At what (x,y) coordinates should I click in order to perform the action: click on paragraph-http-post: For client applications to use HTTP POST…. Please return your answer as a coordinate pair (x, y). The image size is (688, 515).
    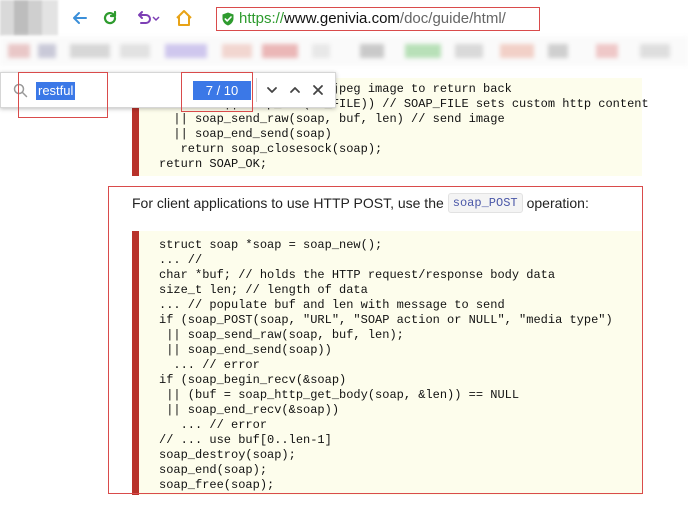
    Looking at the image, I should click on (360, 203).